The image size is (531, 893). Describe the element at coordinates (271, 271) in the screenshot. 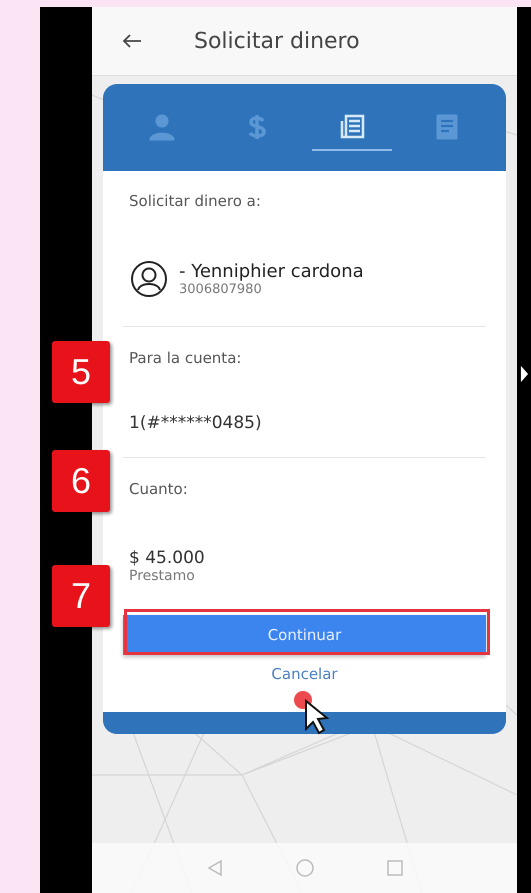

I see `contact-name: - Yenniphier cardona` at that location.